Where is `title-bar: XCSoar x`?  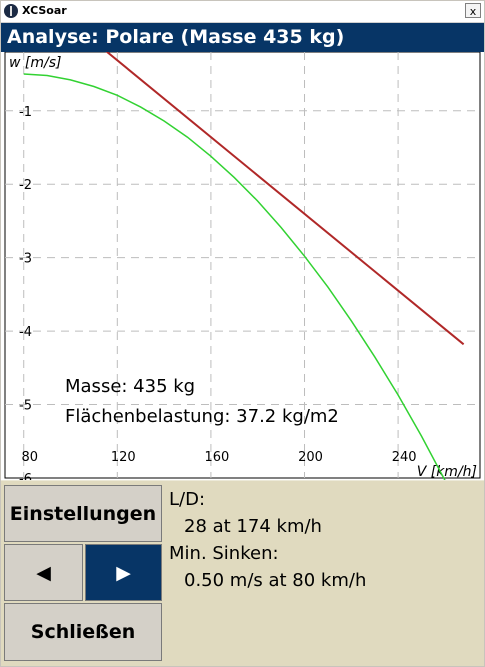
title-bar: XCSoar x is located at coordinates (242, 12).